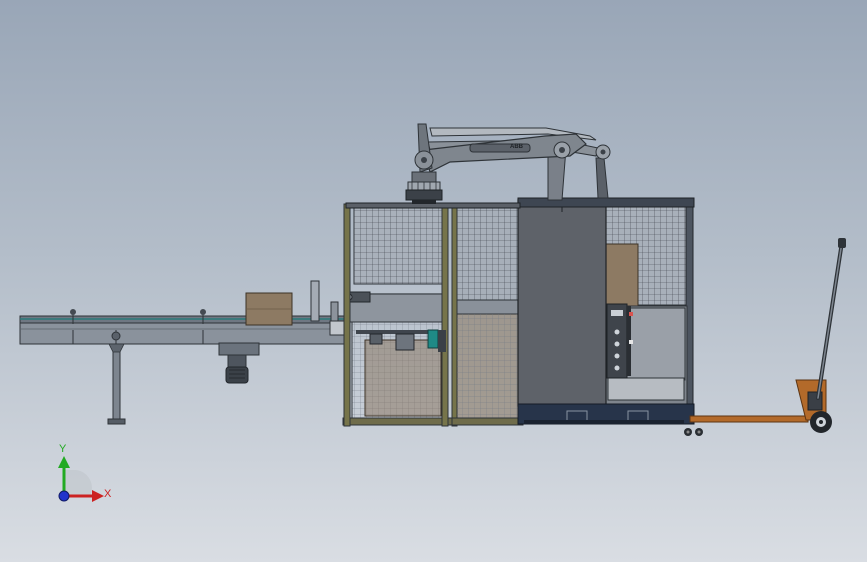 The width and height of the screenshot is (867, 562). Describe the element at coordinates (108, 494) in the screenshot. I see `x-axis-label: X` at that location.